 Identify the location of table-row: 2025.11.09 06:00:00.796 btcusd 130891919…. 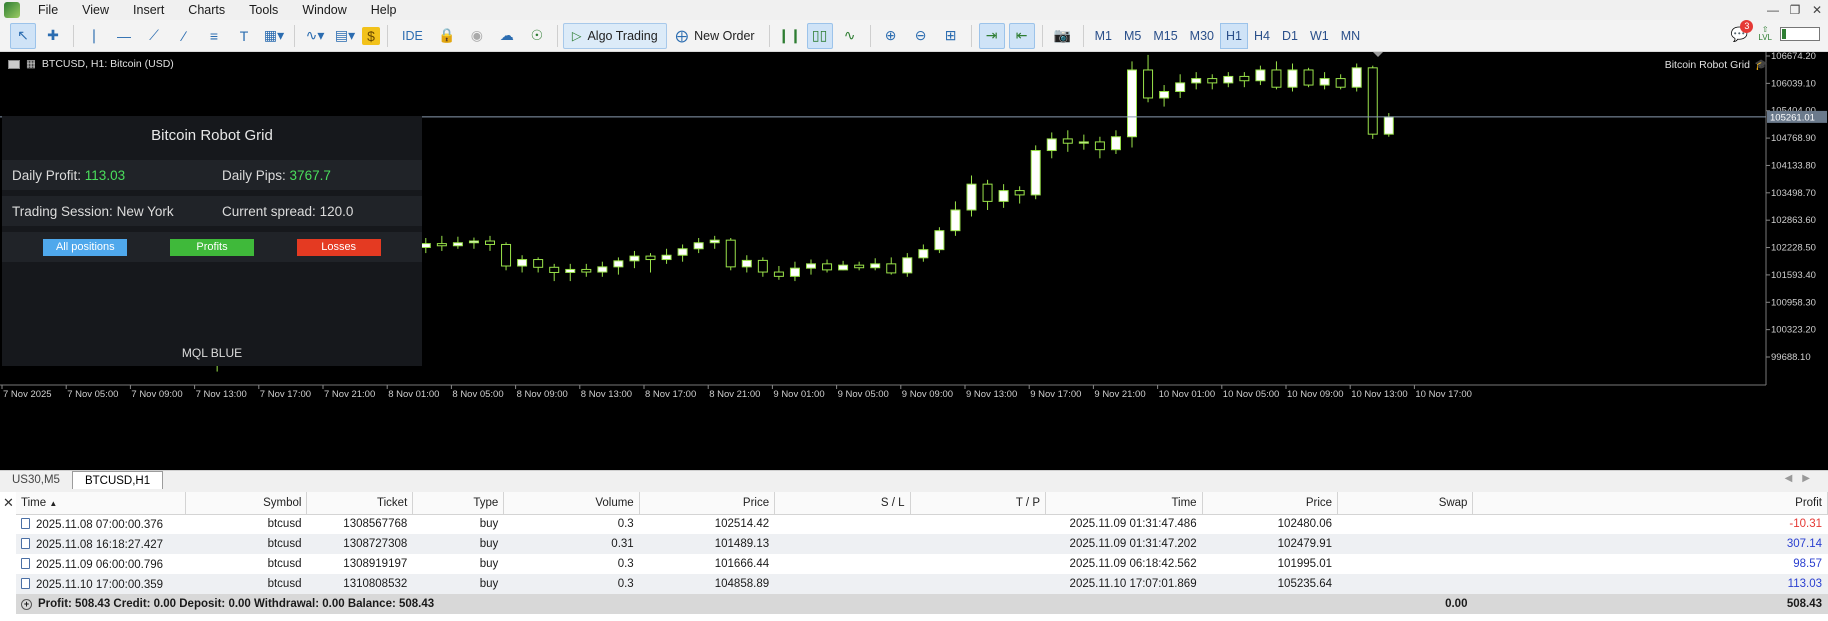
(922, 564).